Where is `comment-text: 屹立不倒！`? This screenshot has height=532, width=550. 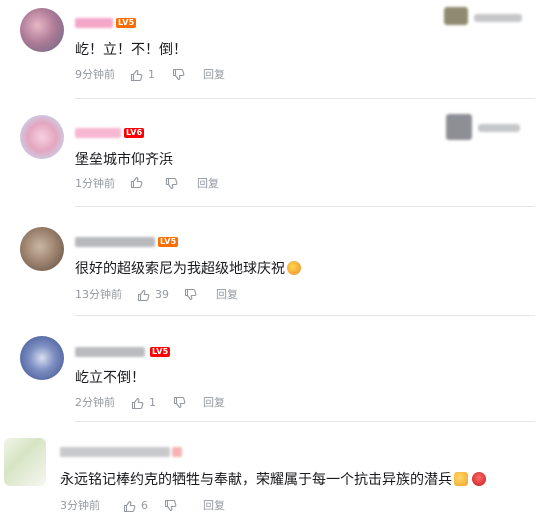
comment-text: 屹立不倒！ is located at coordinates (110, 378).